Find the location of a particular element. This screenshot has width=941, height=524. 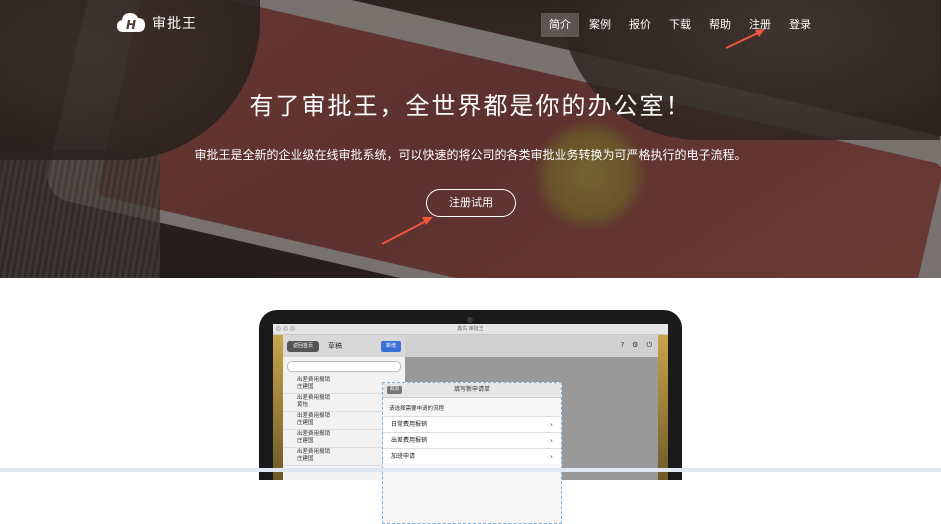

process-option: 日常费用报销 › is located at coordinates (472, 424).